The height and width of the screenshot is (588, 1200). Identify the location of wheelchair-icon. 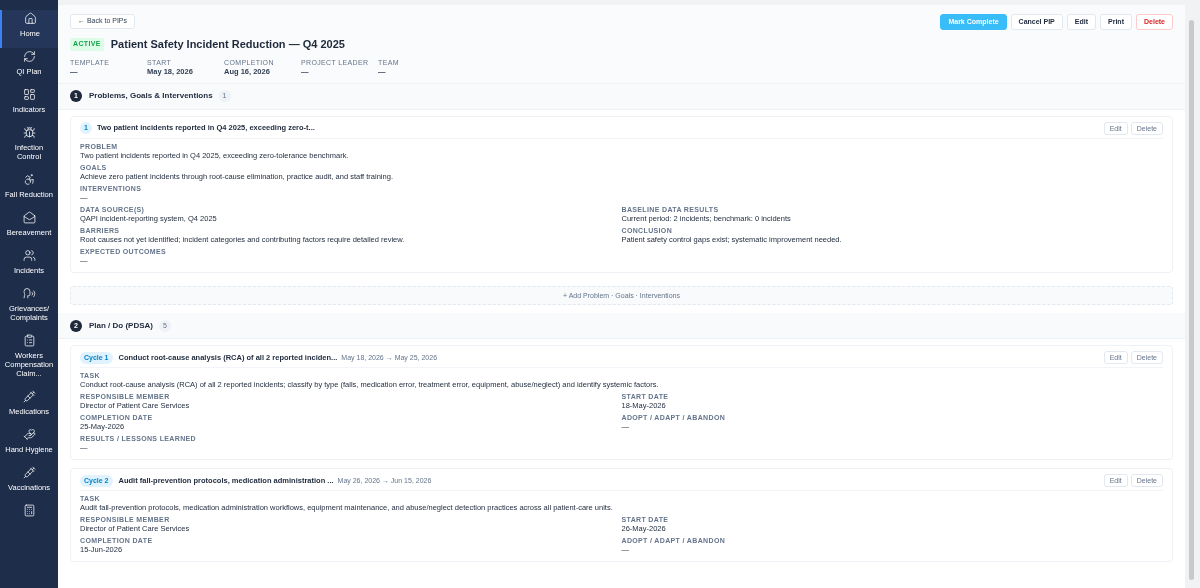
(29, 179).